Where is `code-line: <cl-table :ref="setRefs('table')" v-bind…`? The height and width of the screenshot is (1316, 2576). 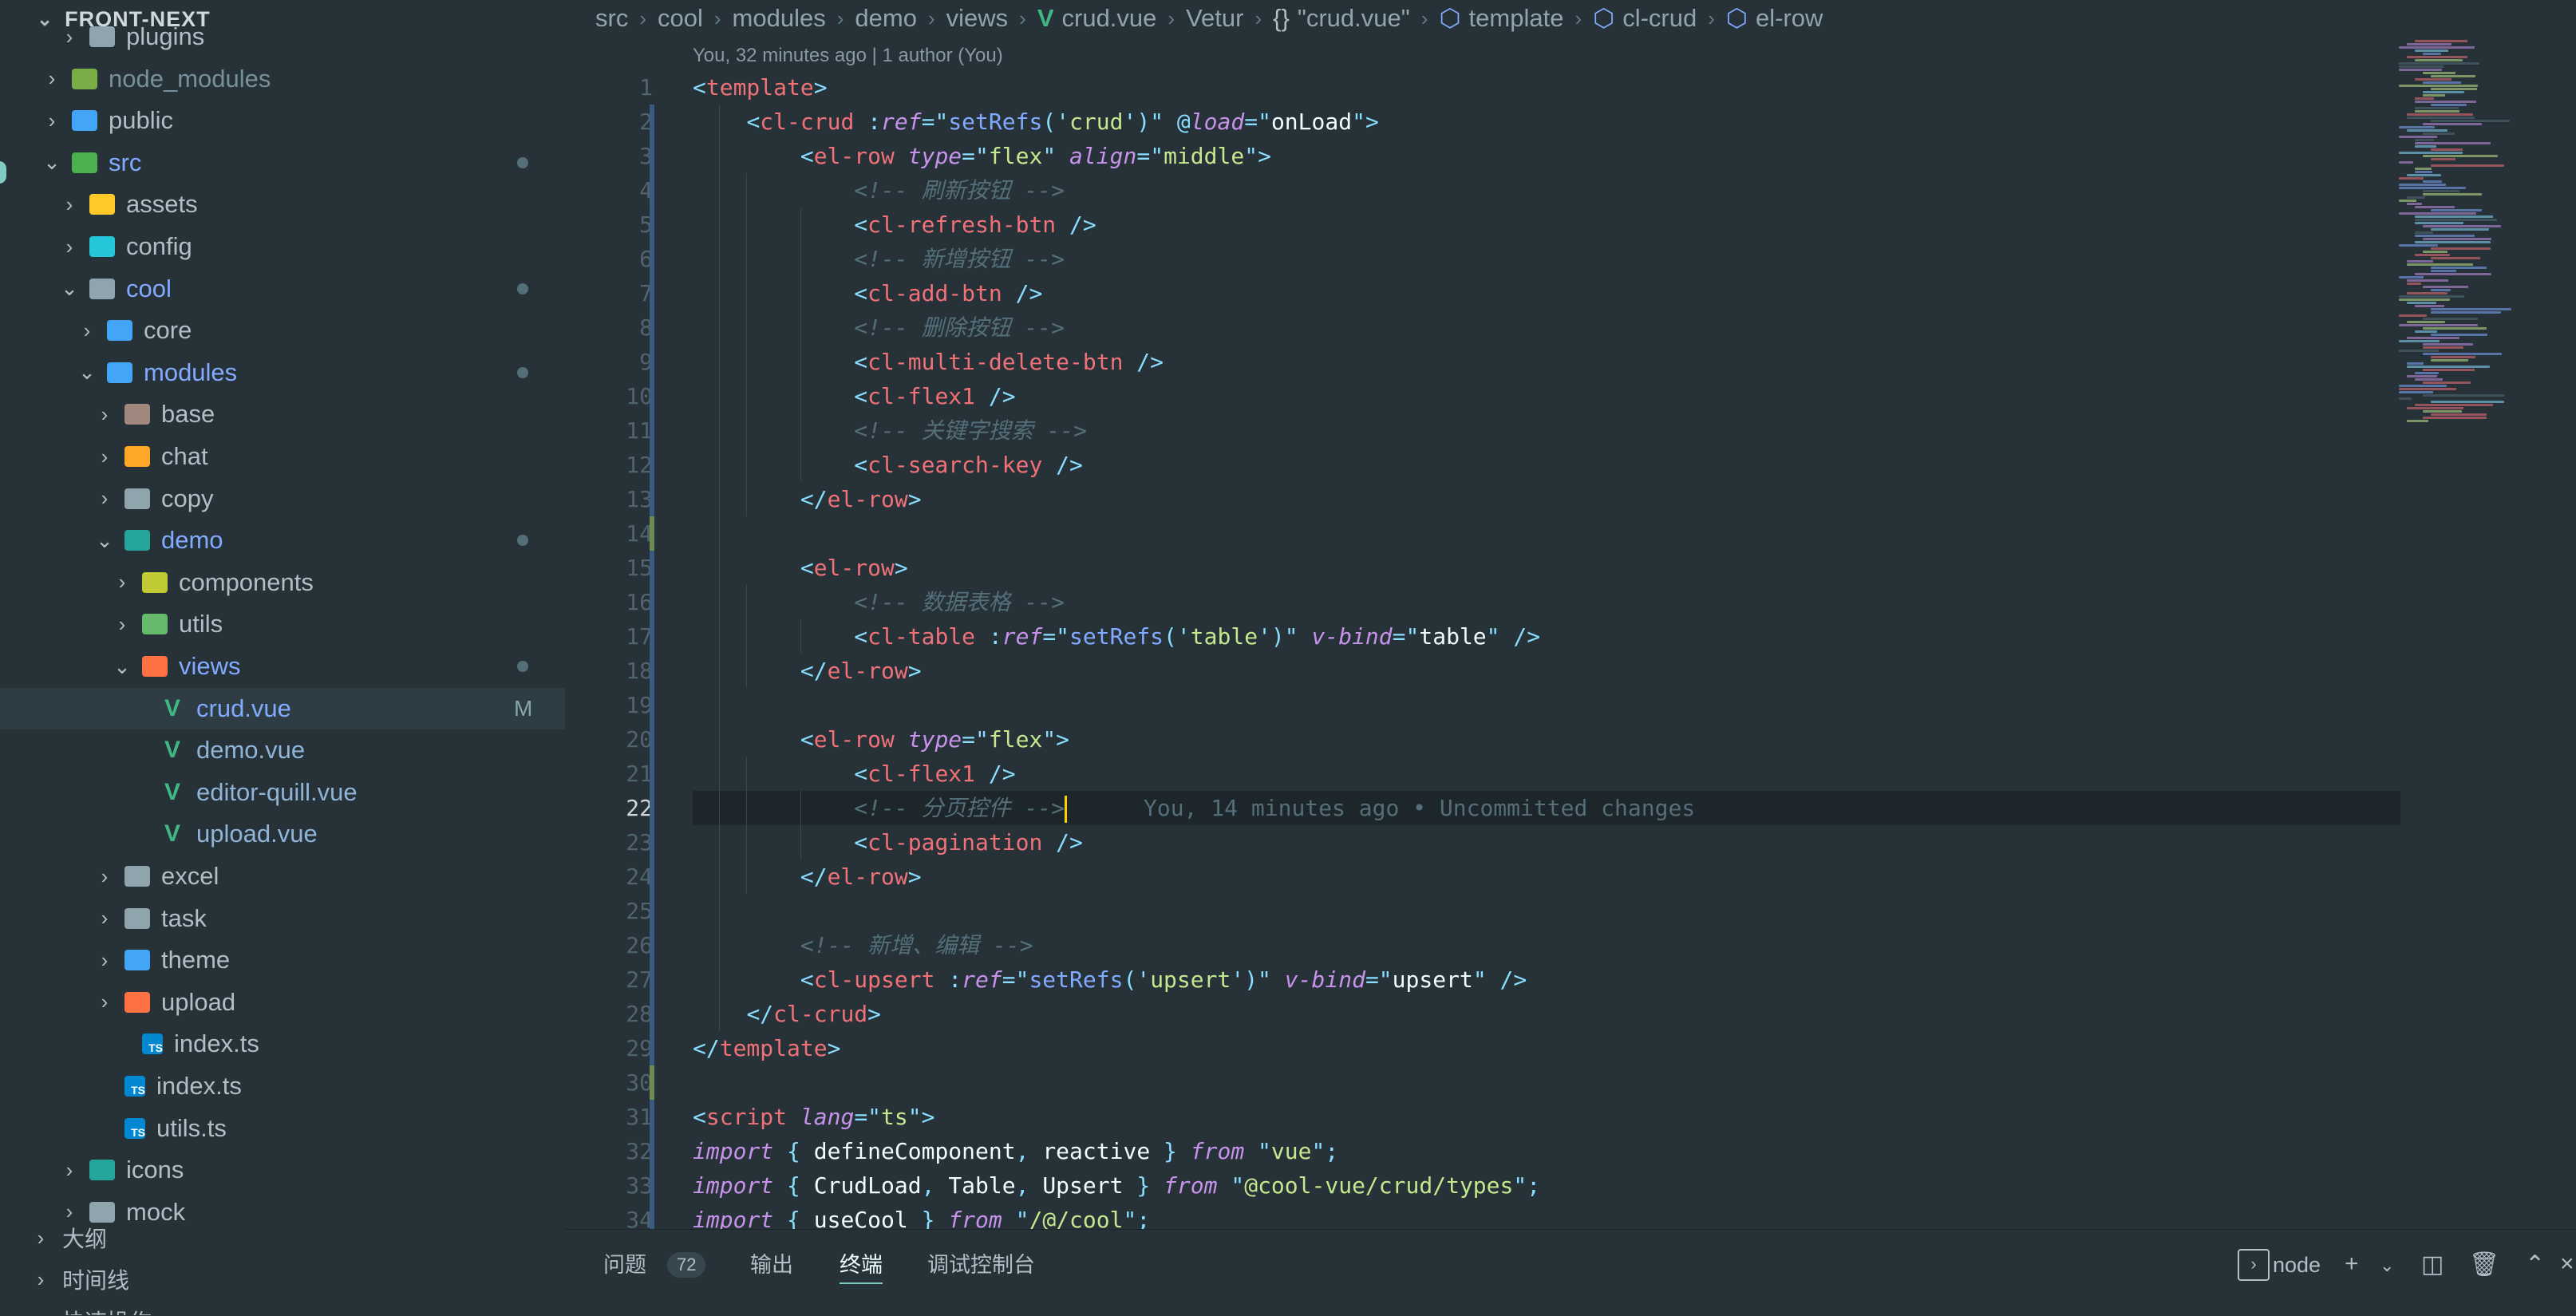 code-line: <cl-table :ref="setRefs('table')" v-bind… is located at coordinates (1116, 637).